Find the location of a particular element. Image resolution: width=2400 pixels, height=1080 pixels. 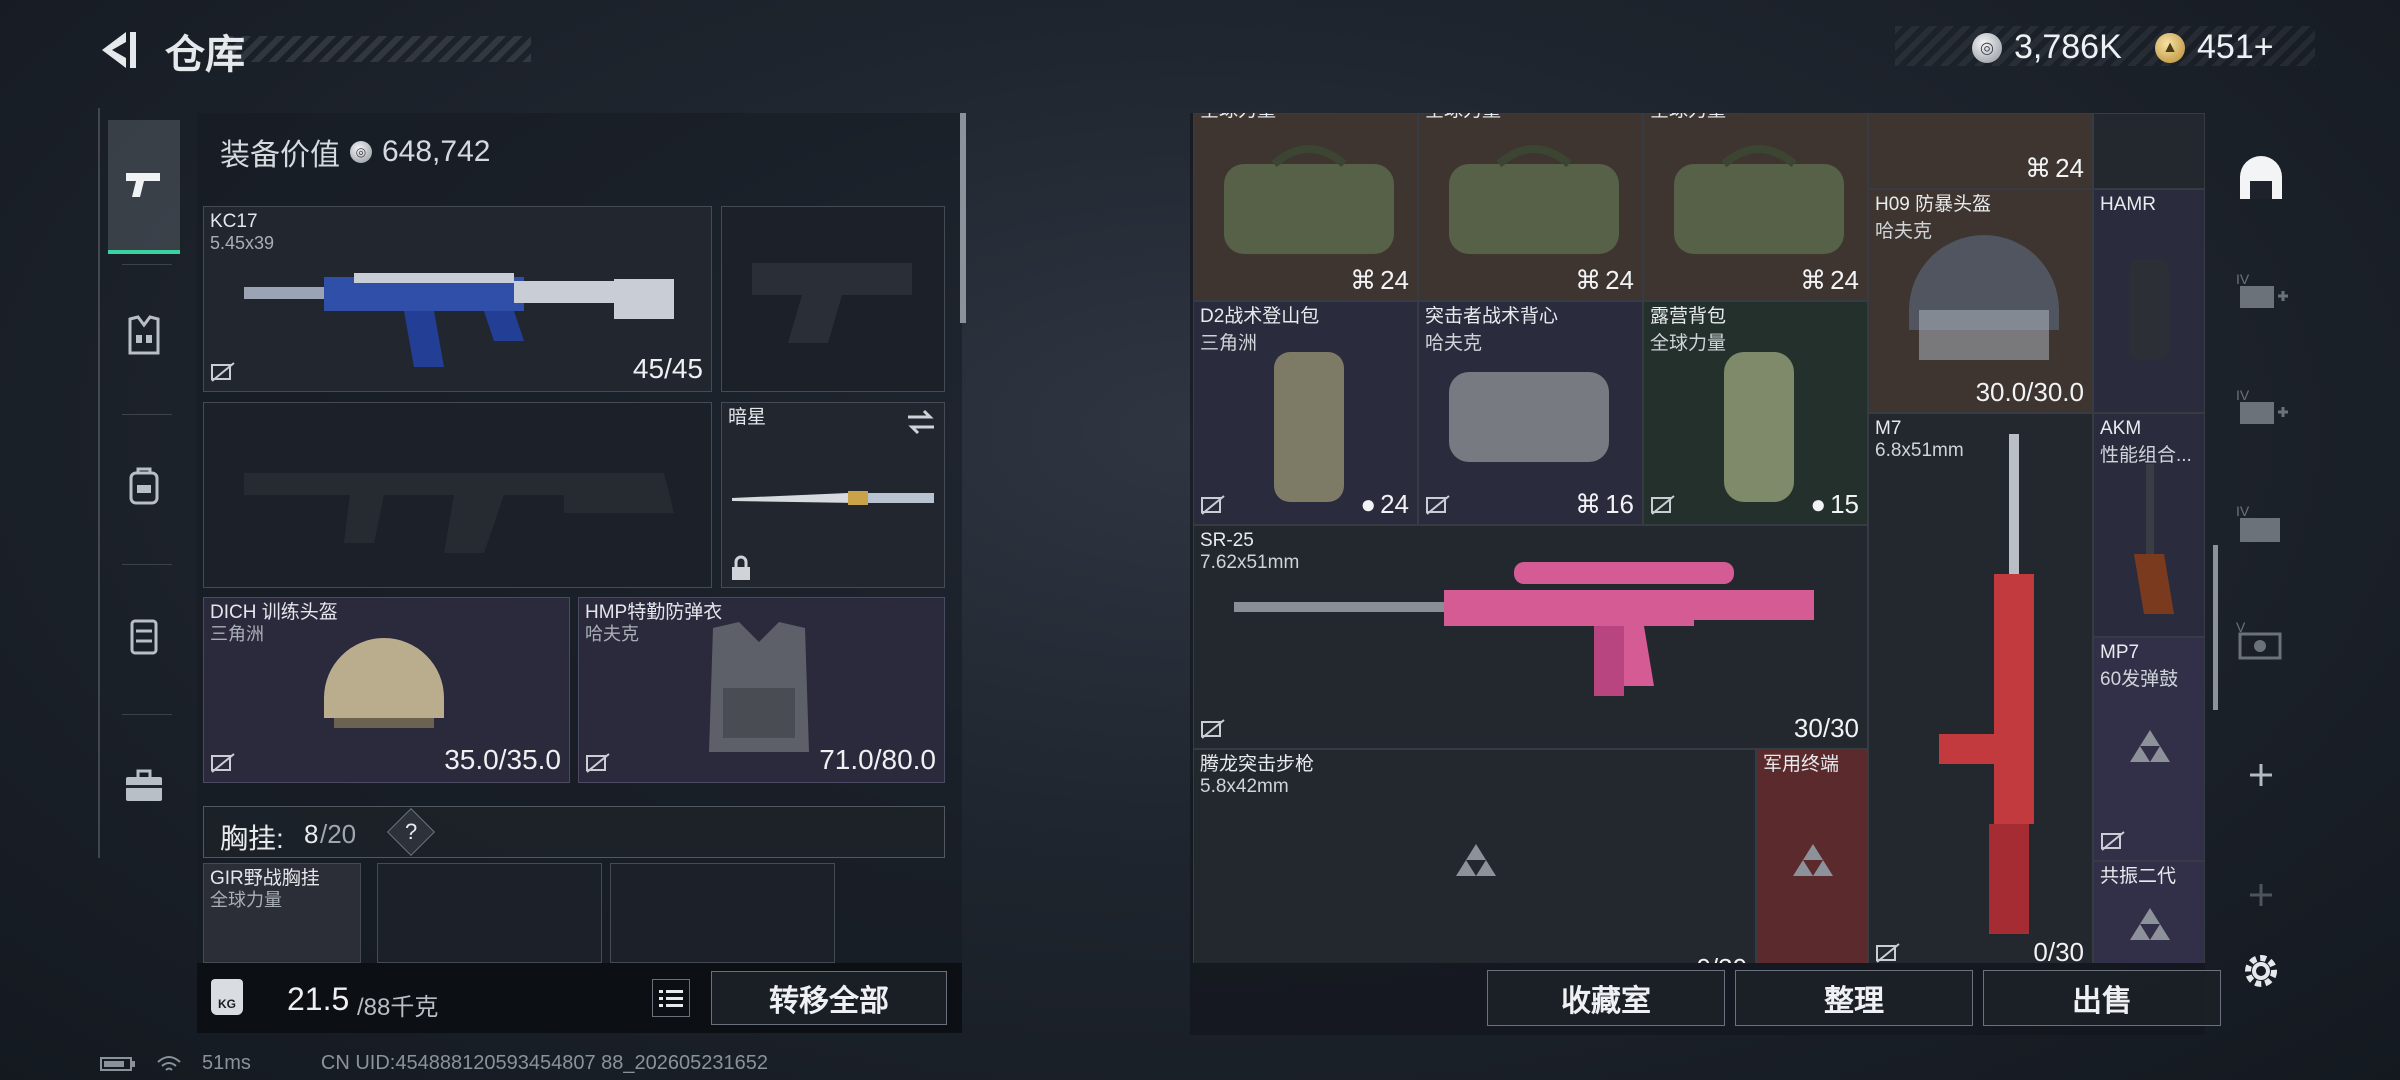

melee-name: 暗星 is located at coordinates (747, 417).